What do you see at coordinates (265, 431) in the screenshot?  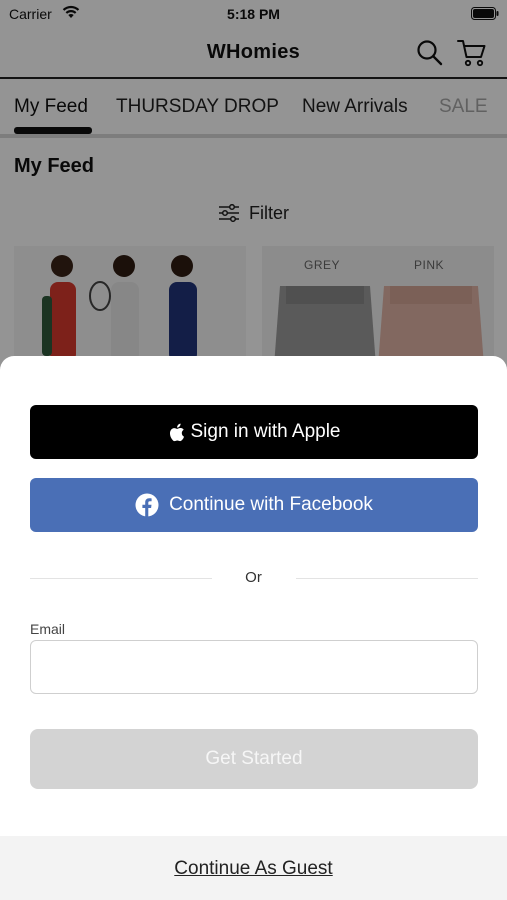 I see `apple-button-label: Sign in with Apple` at bounding box center [265, 431].